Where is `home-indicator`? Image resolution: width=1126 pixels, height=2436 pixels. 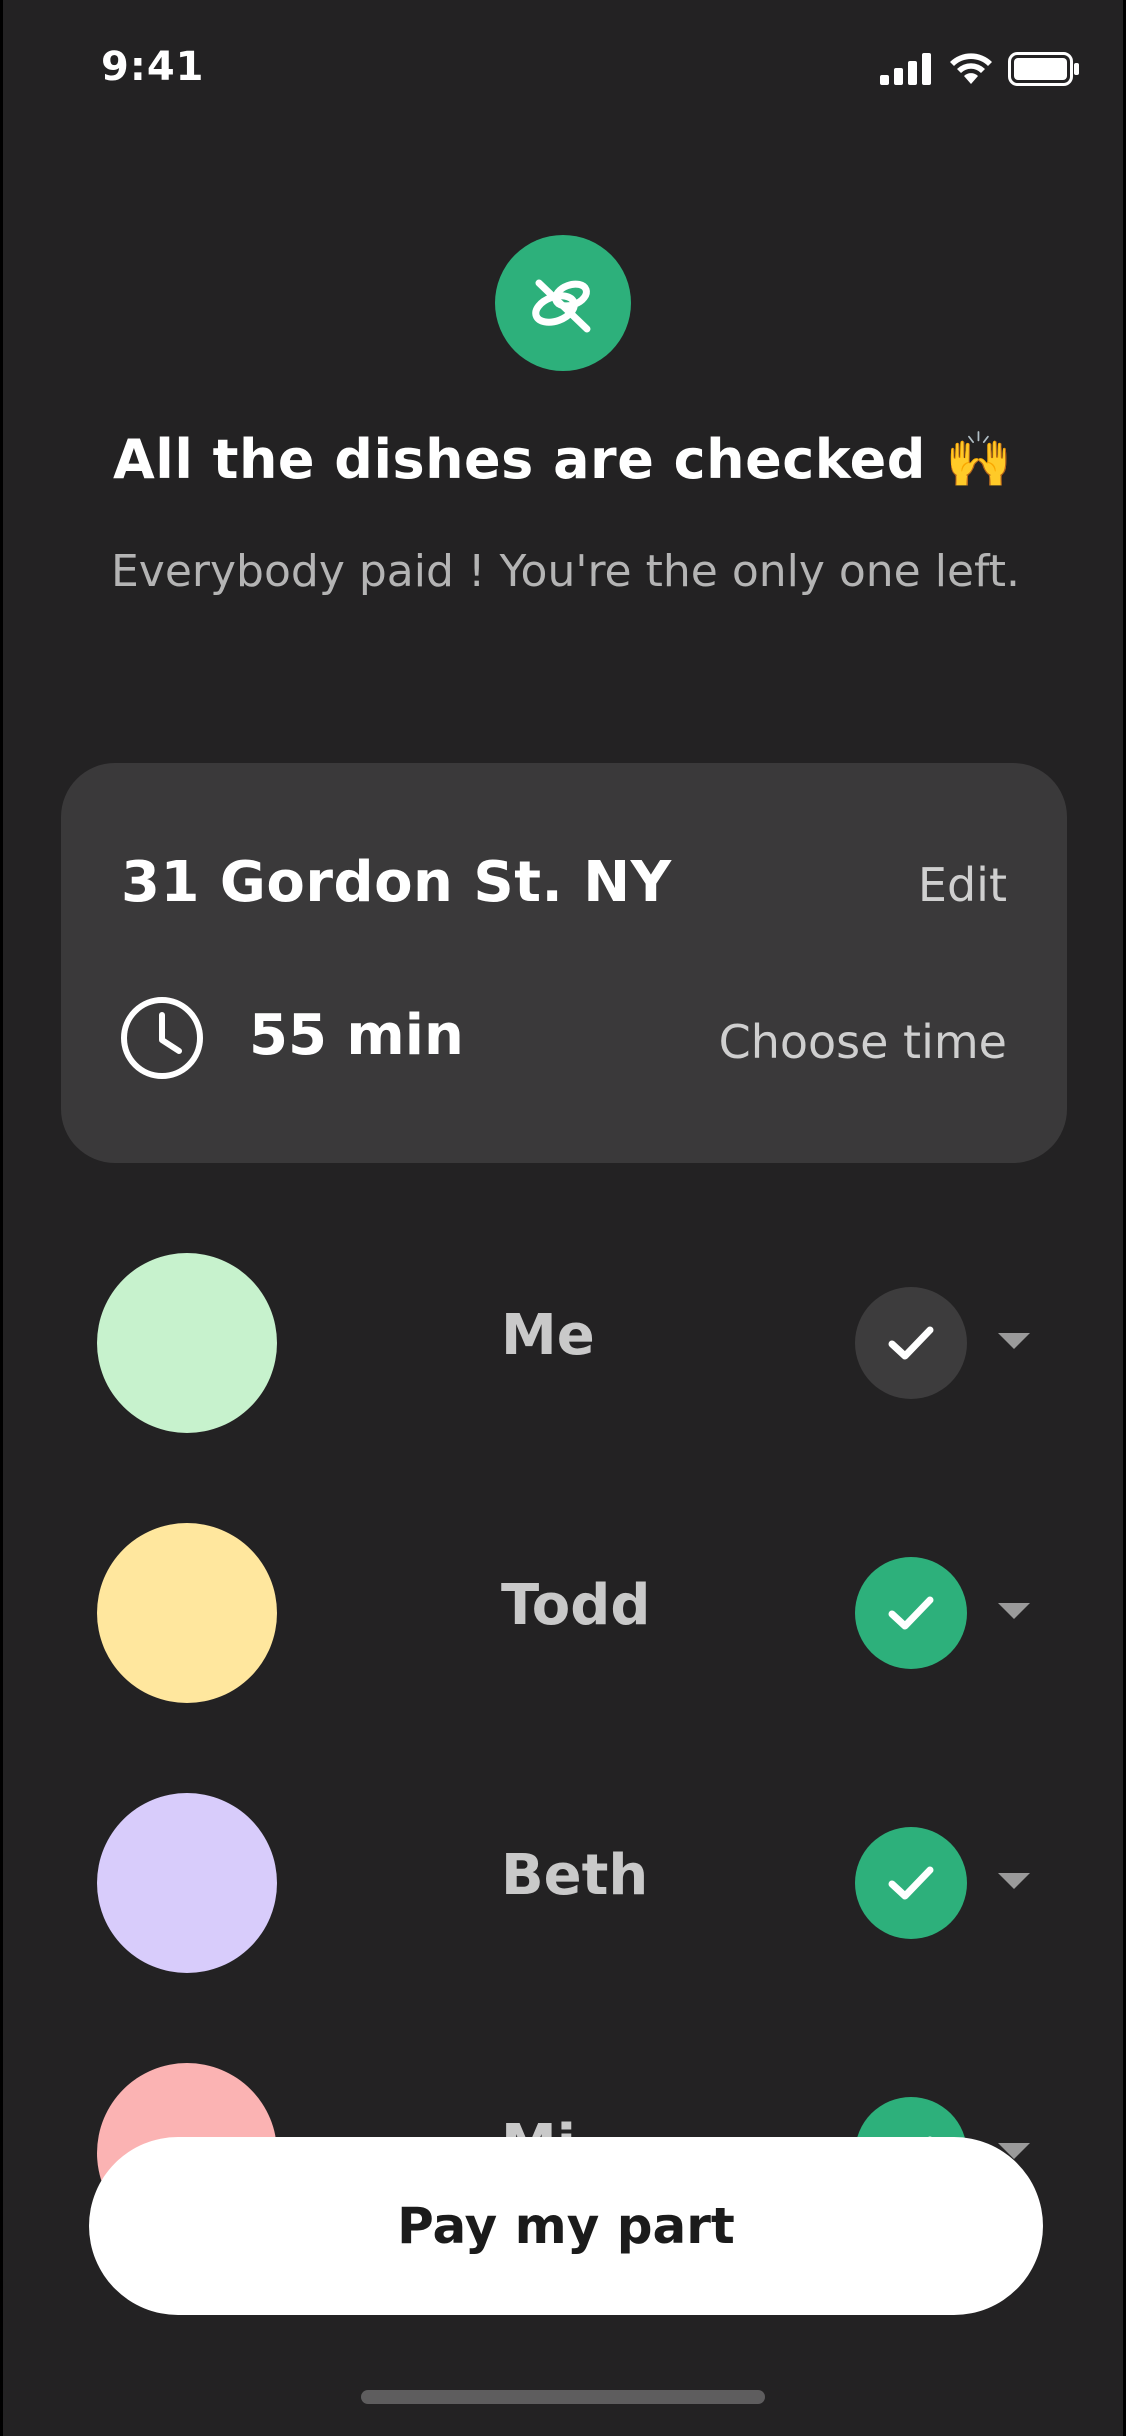
home-indicator is located at coordinates (563, 2397).